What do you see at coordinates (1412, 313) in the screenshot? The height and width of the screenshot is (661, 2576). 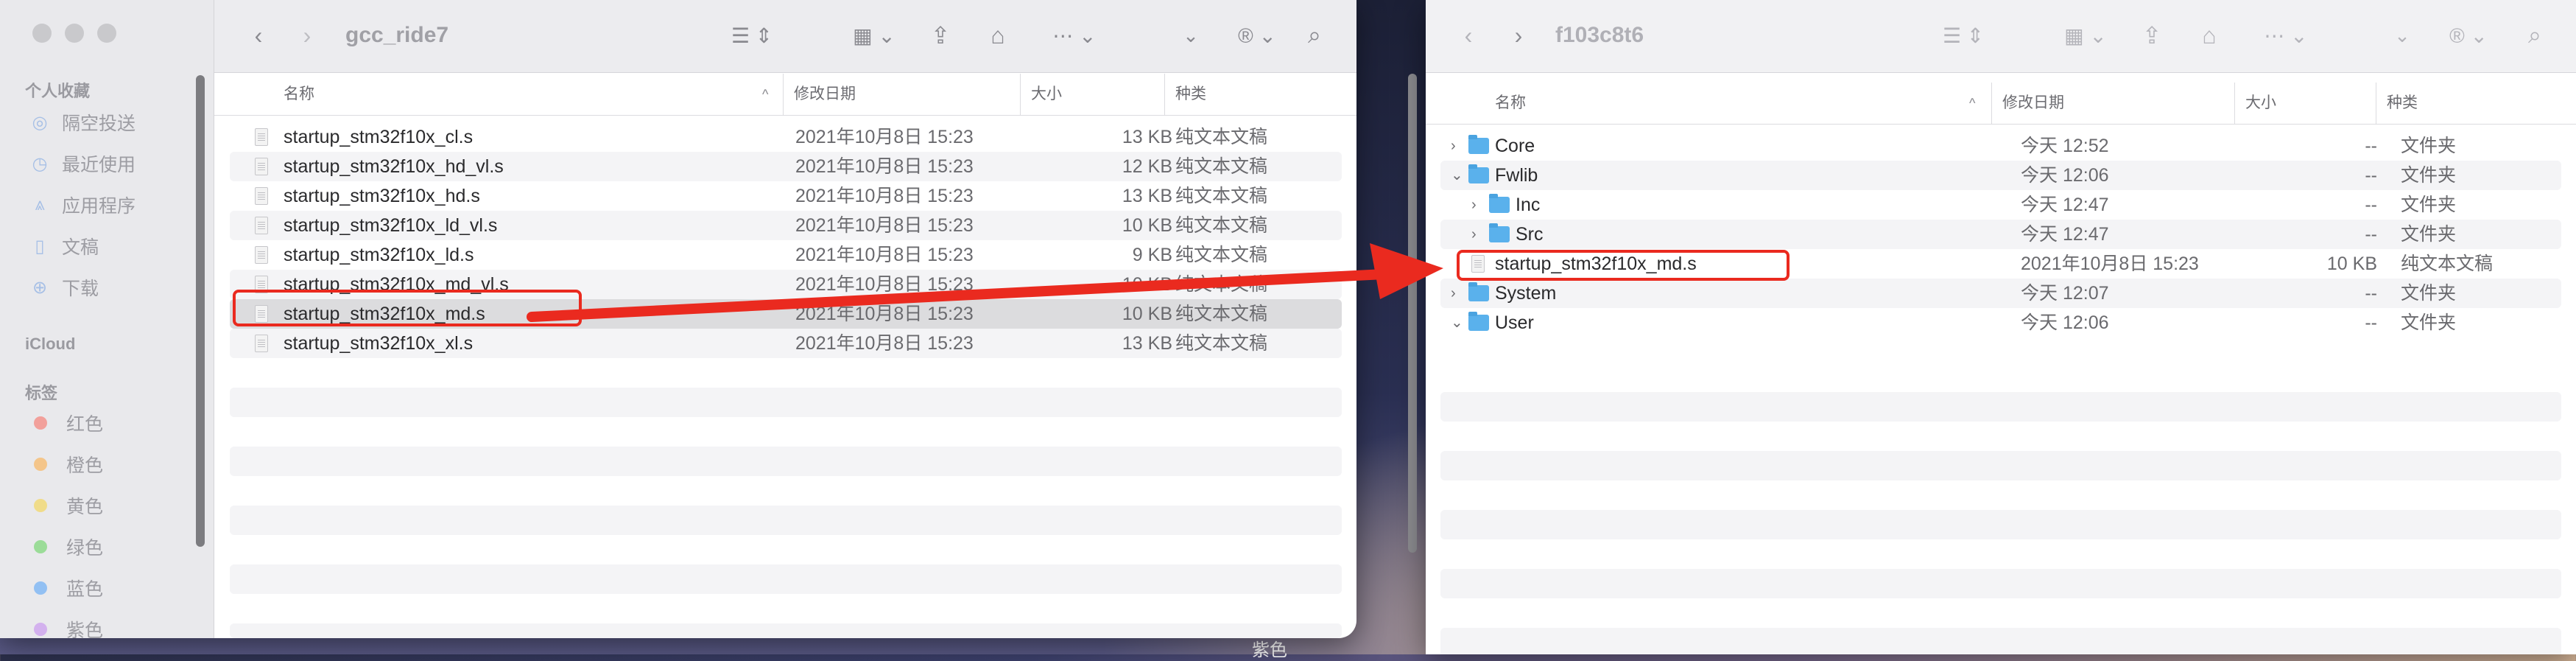 I see `list-scrollbar` at bounding box center [1412, 313].